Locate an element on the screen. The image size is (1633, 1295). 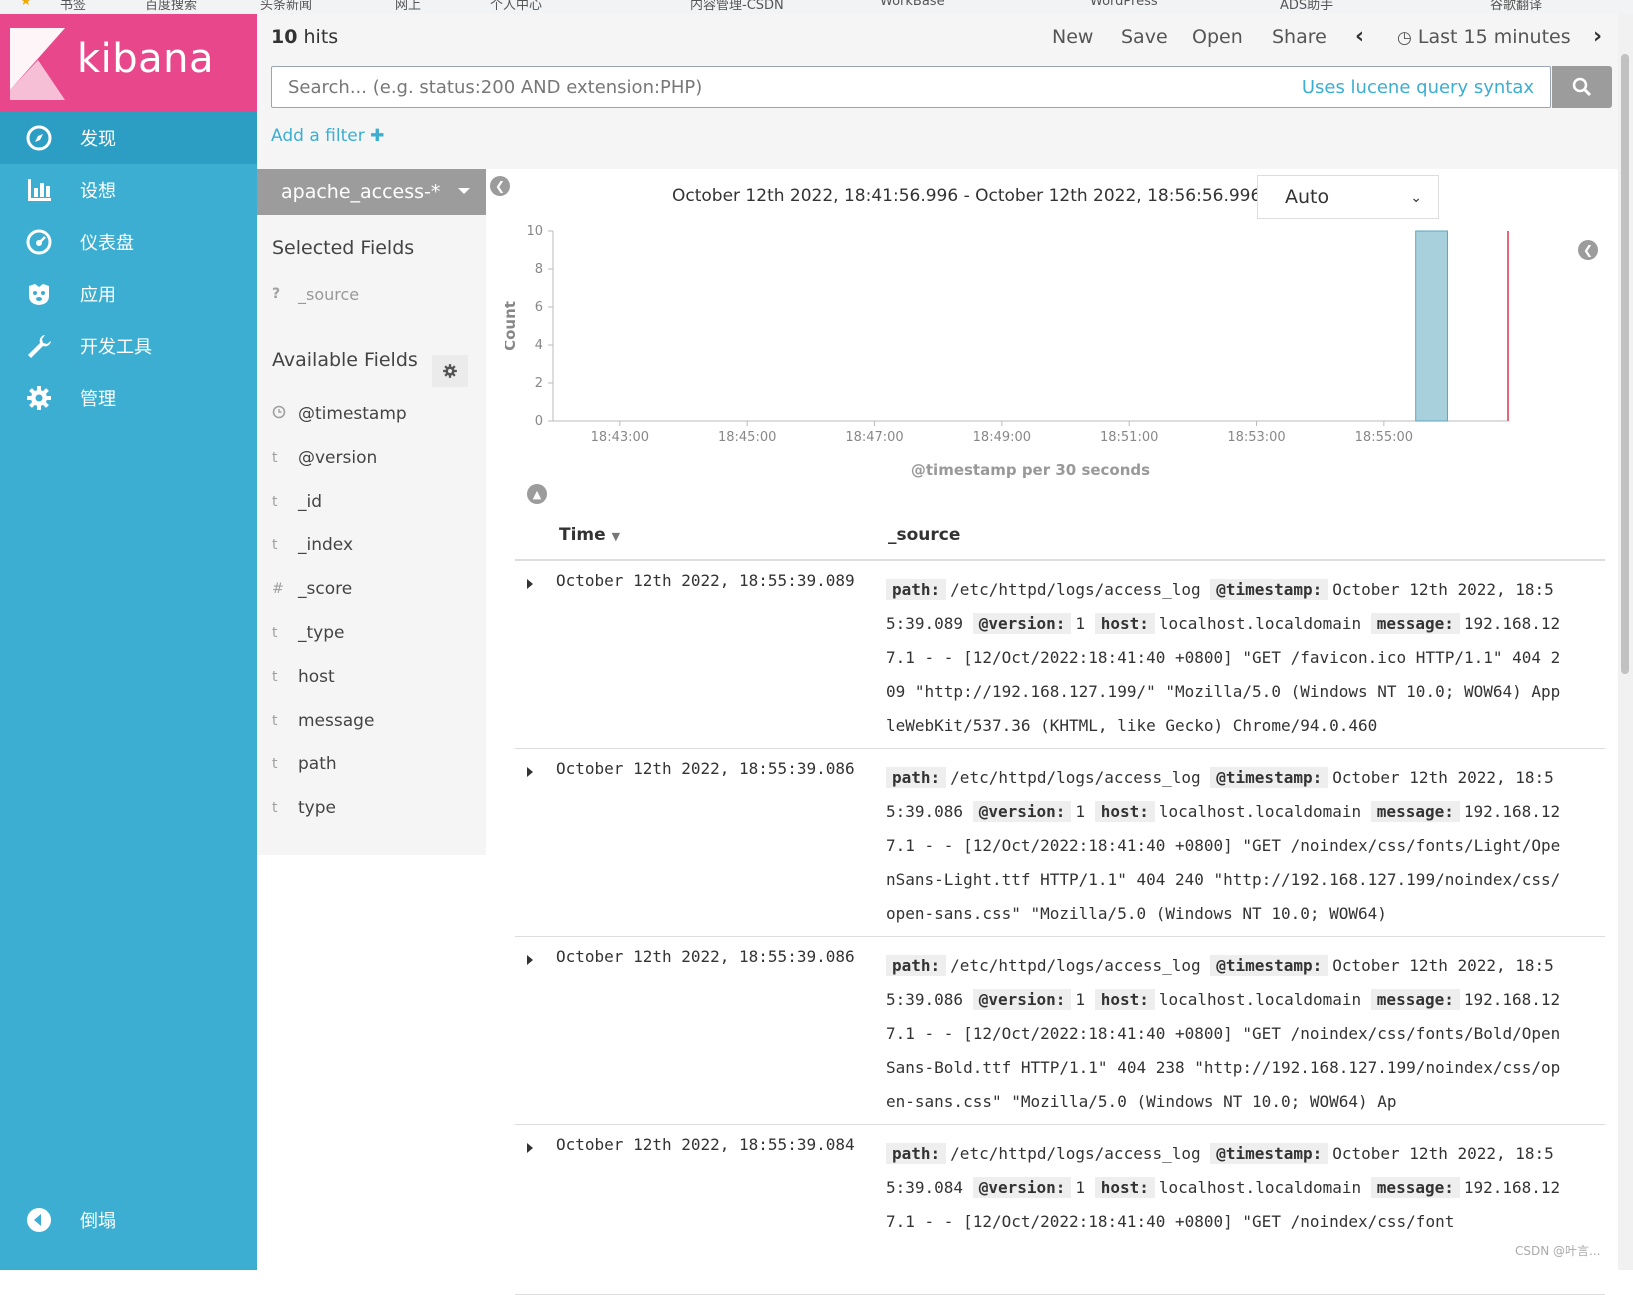
y-tick-label: 6 is located at coordinates (539, 307).